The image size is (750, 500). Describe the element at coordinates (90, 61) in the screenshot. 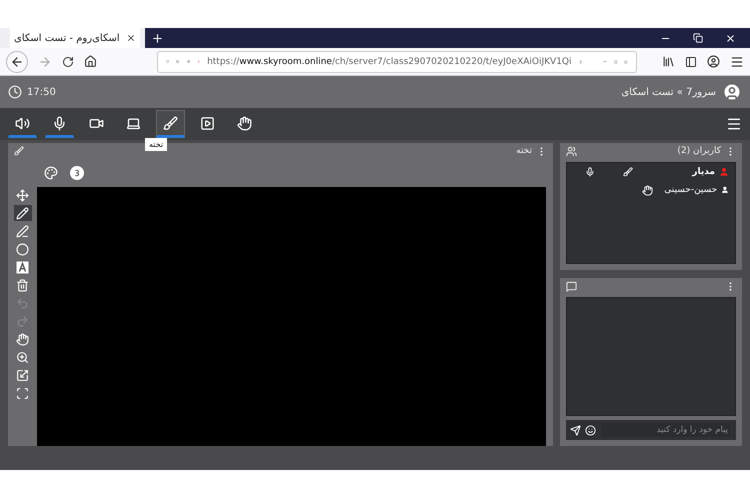

I see `home-icon` at that location.